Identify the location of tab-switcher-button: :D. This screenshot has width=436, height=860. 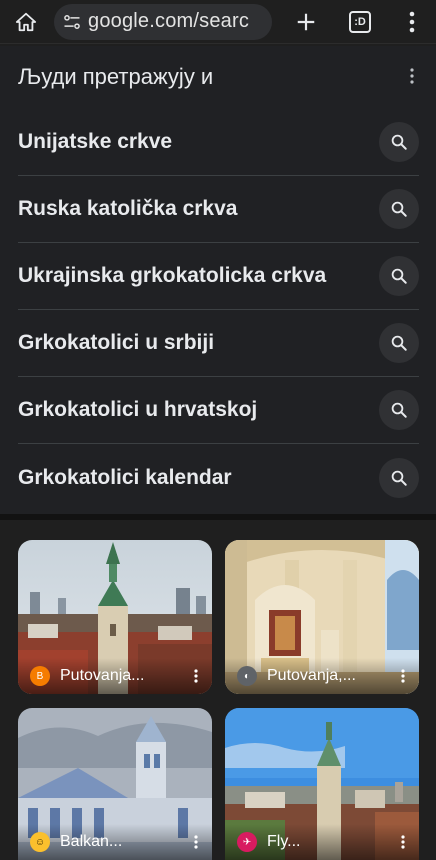
(360, 22).